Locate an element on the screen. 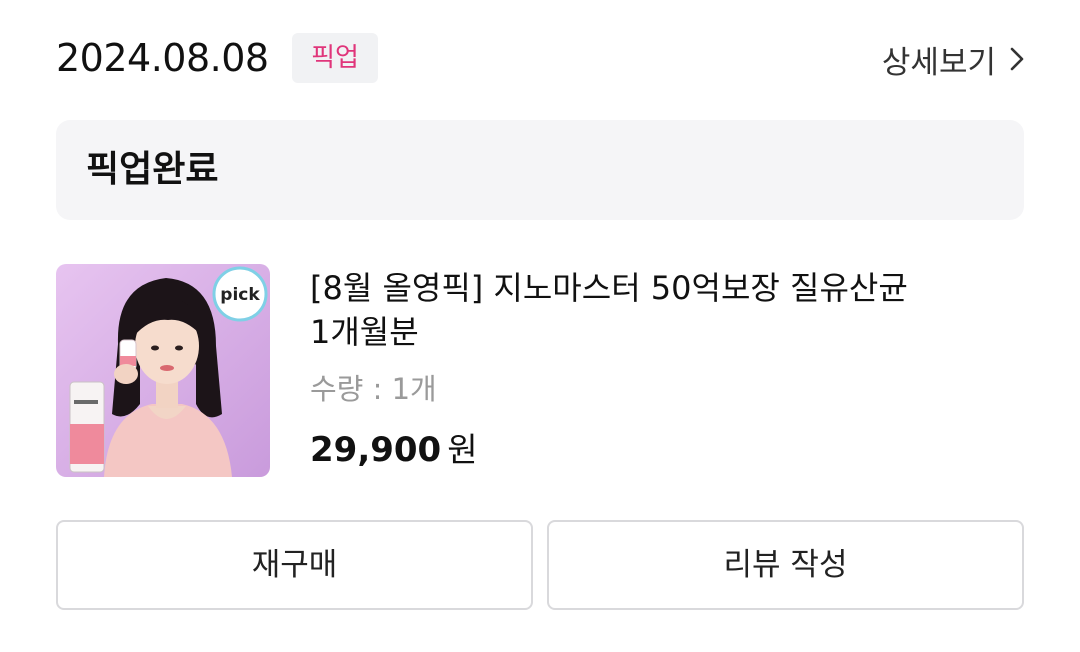 This screenshot has height=652, width=1080. order-status-panel: 픽업완료 is located at coordinates (540, 170).